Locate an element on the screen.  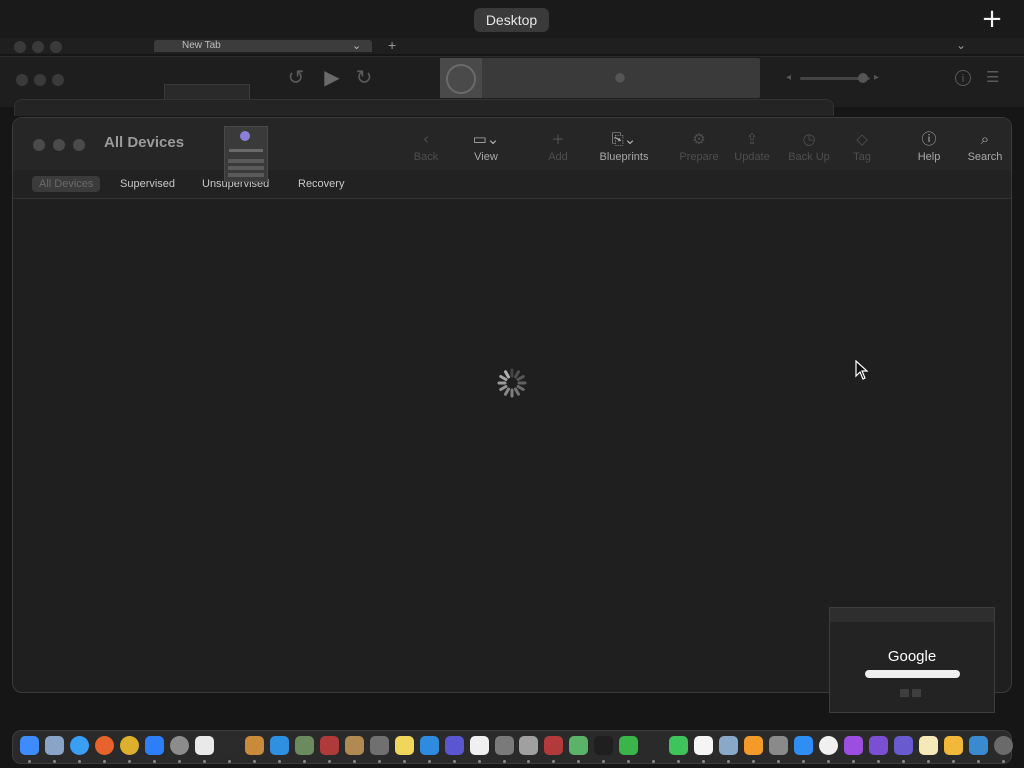
system-settings-icon is located at coordinates (179, 745).